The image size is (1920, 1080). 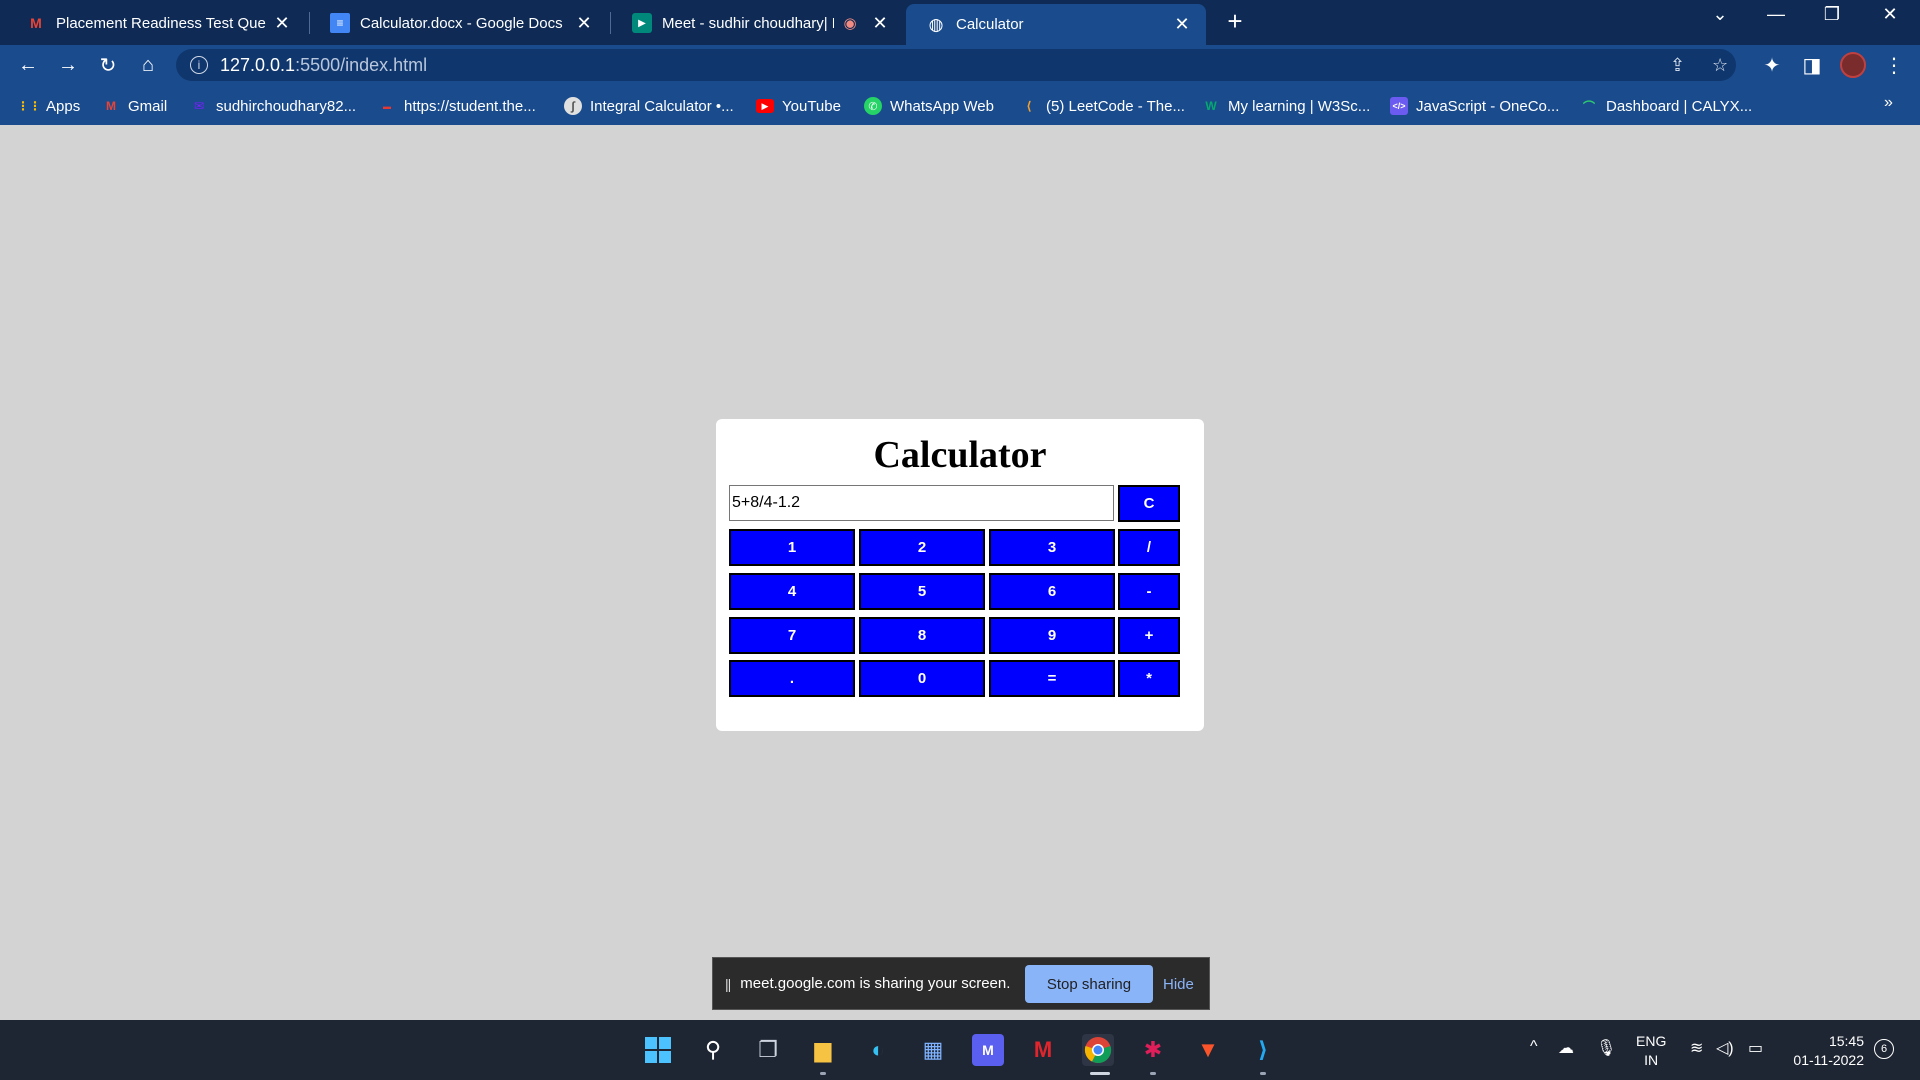 What do you see at coordinates (1235, 21) in the screenshot?
I see `new-tab-button: +` at bounding box center [1235, 21].